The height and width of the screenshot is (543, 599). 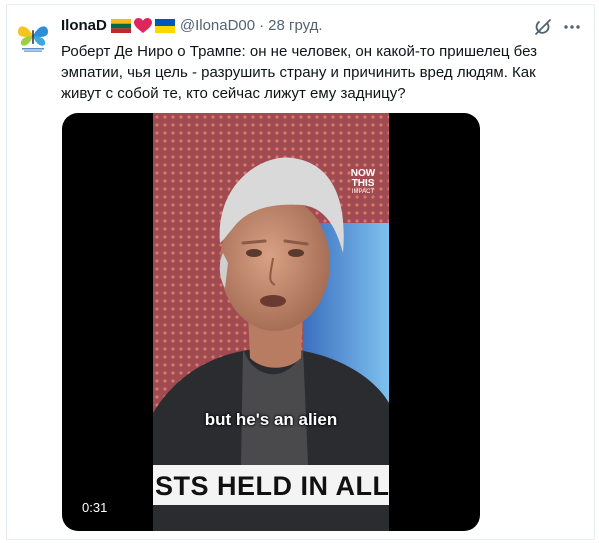 I want to click on author-handle: @IlonaD00, so click(x=217, y=26).